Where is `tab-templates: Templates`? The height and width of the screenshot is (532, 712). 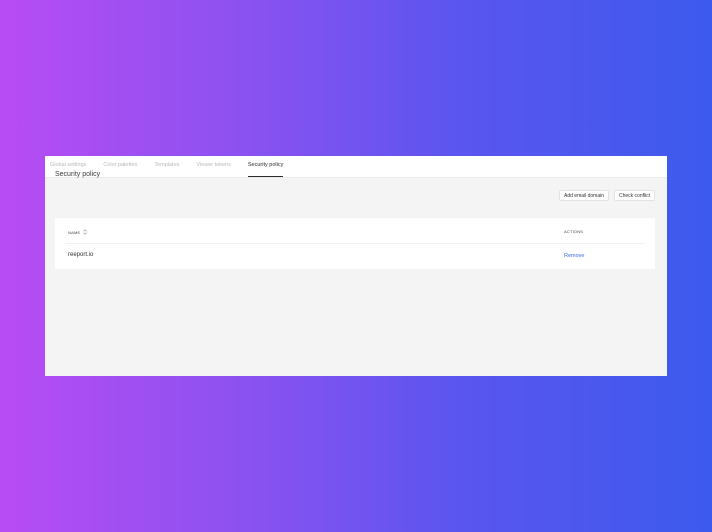 tab-templates: Templates is located at coordinates (166, 166).